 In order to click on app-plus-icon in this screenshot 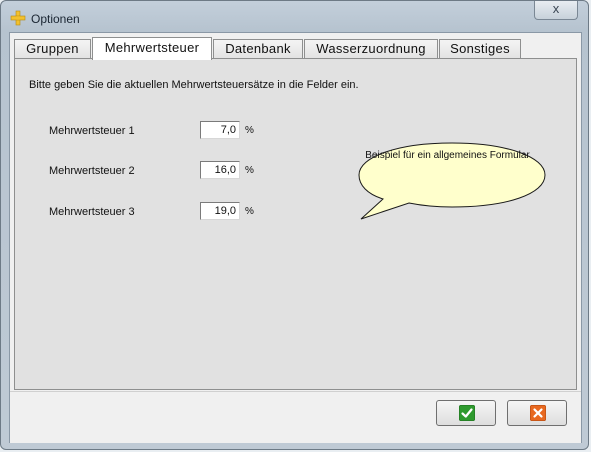, I will do `click(18, 18)`.